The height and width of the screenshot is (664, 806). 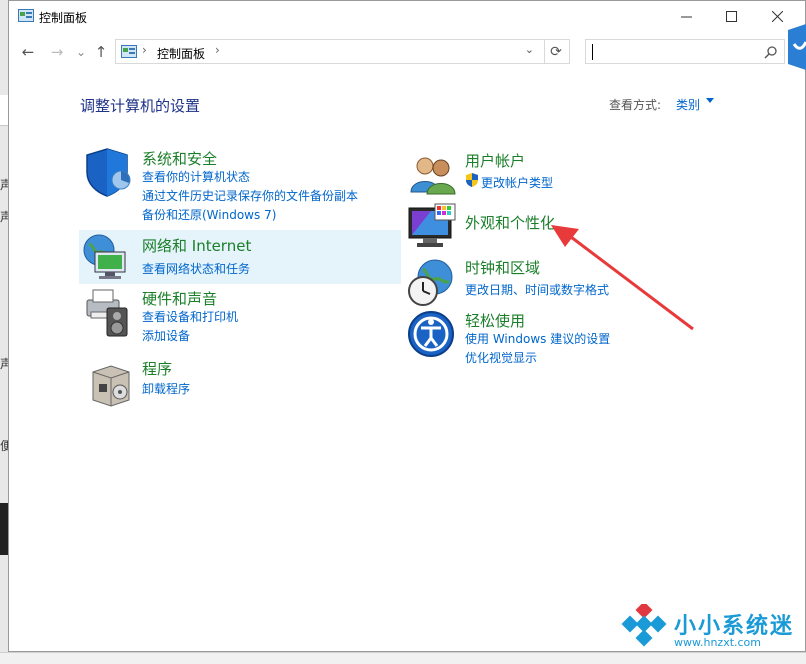 I want to click on link-uninstall-program: 卸载程序, so click(x=166, y=388).